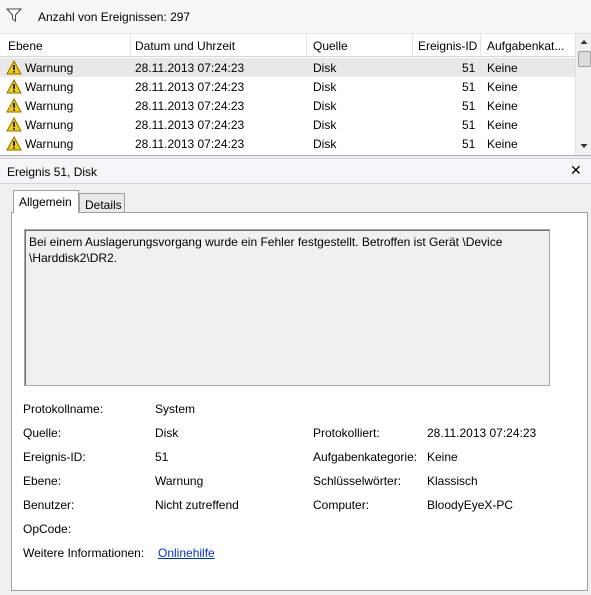  What do you see at coordinates (197, 505) in the screenshot?
I see `benutzer-value: Nicht zutreffend` at bounding box center [197, 505].